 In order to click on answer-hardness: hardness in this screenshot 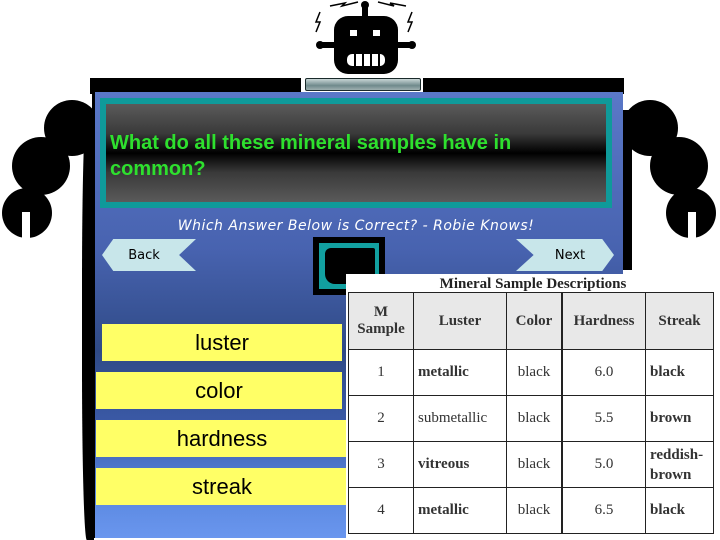, I will do `click(222, 438)`.